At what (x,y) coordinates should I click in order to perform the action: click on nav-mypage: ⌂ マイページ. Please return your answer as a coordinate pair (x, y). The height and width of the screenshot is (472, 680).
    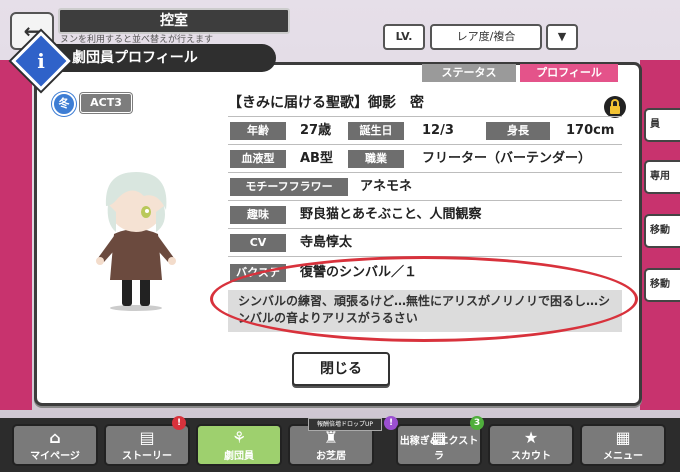
    Looking at the image, I should click on (55, 445).